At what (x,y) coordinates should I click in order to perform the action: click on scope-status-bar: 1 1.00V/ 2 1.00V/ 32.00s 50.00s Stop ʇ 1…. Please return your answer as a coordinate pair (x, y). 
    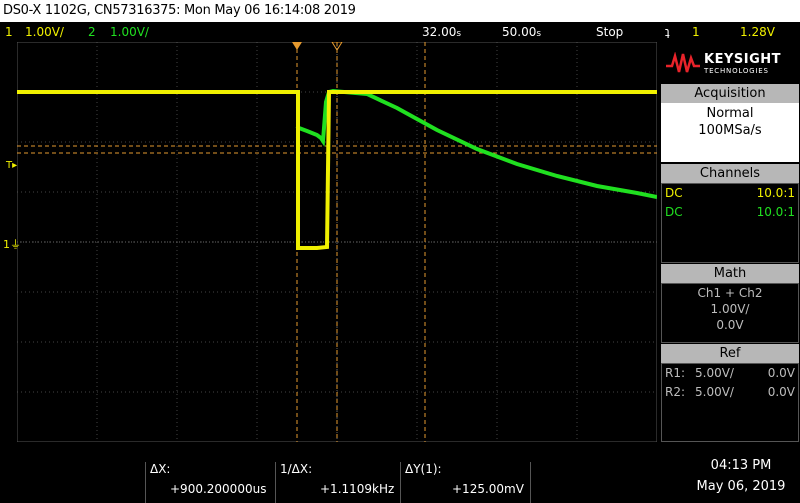
    Looking at the image, I should click on (400, 32).